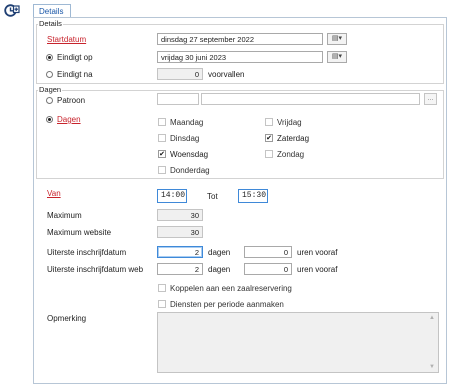  What do you see at coordinates (337, 57) in the screenshot?
I see `eindigt-op-calendar-button: ▤▾` at bounding box center [337, 57].